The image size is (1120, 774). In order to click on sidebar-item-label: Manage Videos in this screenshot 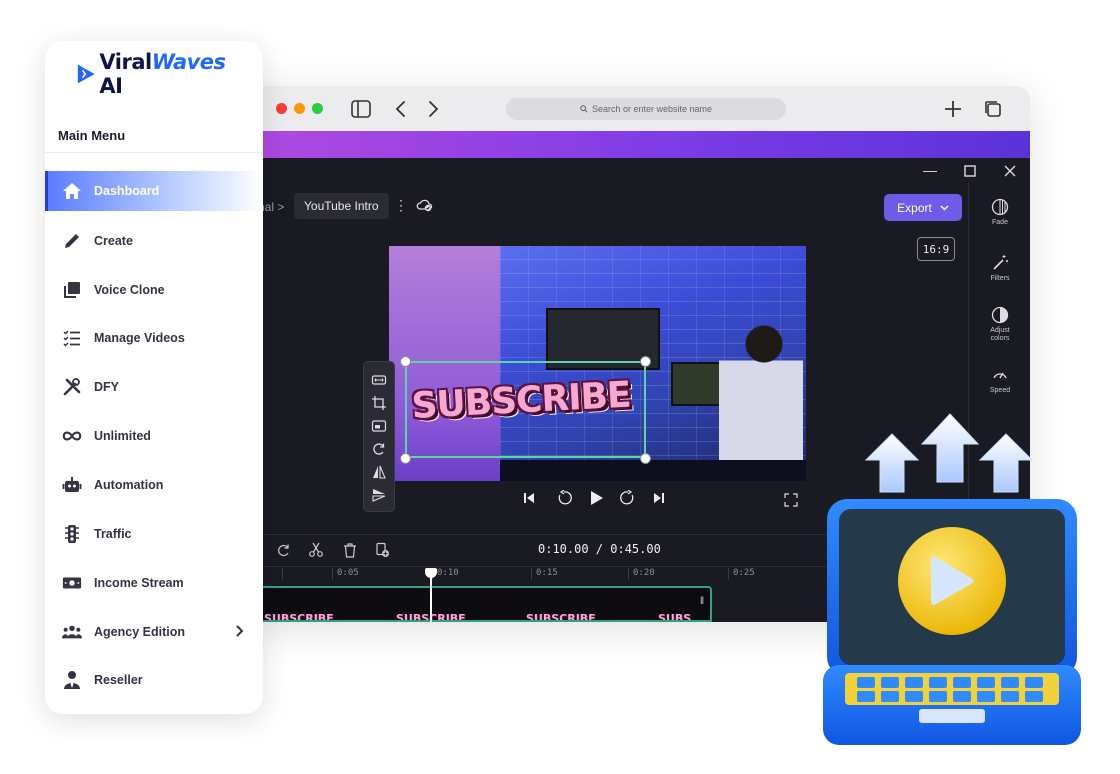, I will do `click(139, 338)`.